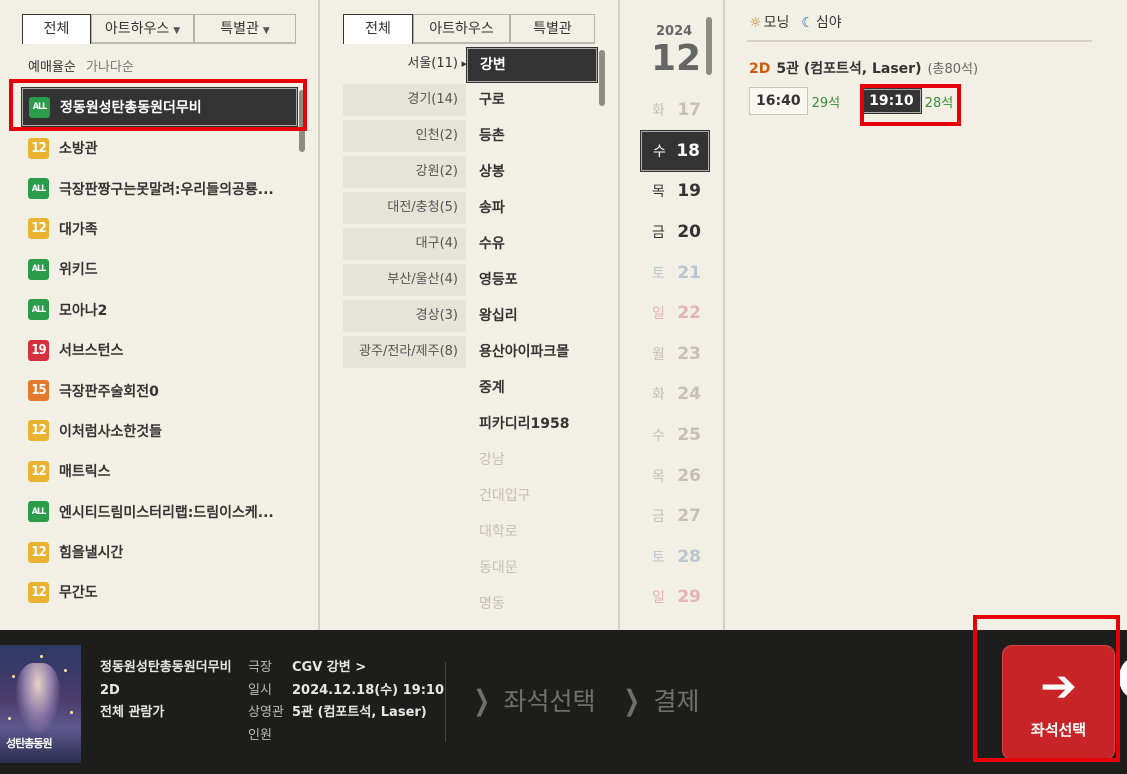 This screenshot has height=774, width=1127. I want to click on summary-people-label: 인원, so click(260, 735).